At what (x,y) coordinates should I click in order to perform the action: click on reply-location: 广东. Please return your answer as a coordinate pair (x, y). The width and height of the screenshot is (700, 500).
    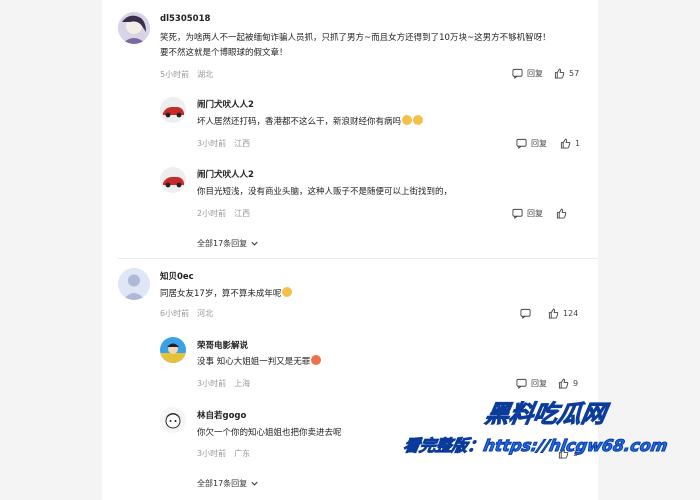
    Looking at the image, I should click on (242, 453).